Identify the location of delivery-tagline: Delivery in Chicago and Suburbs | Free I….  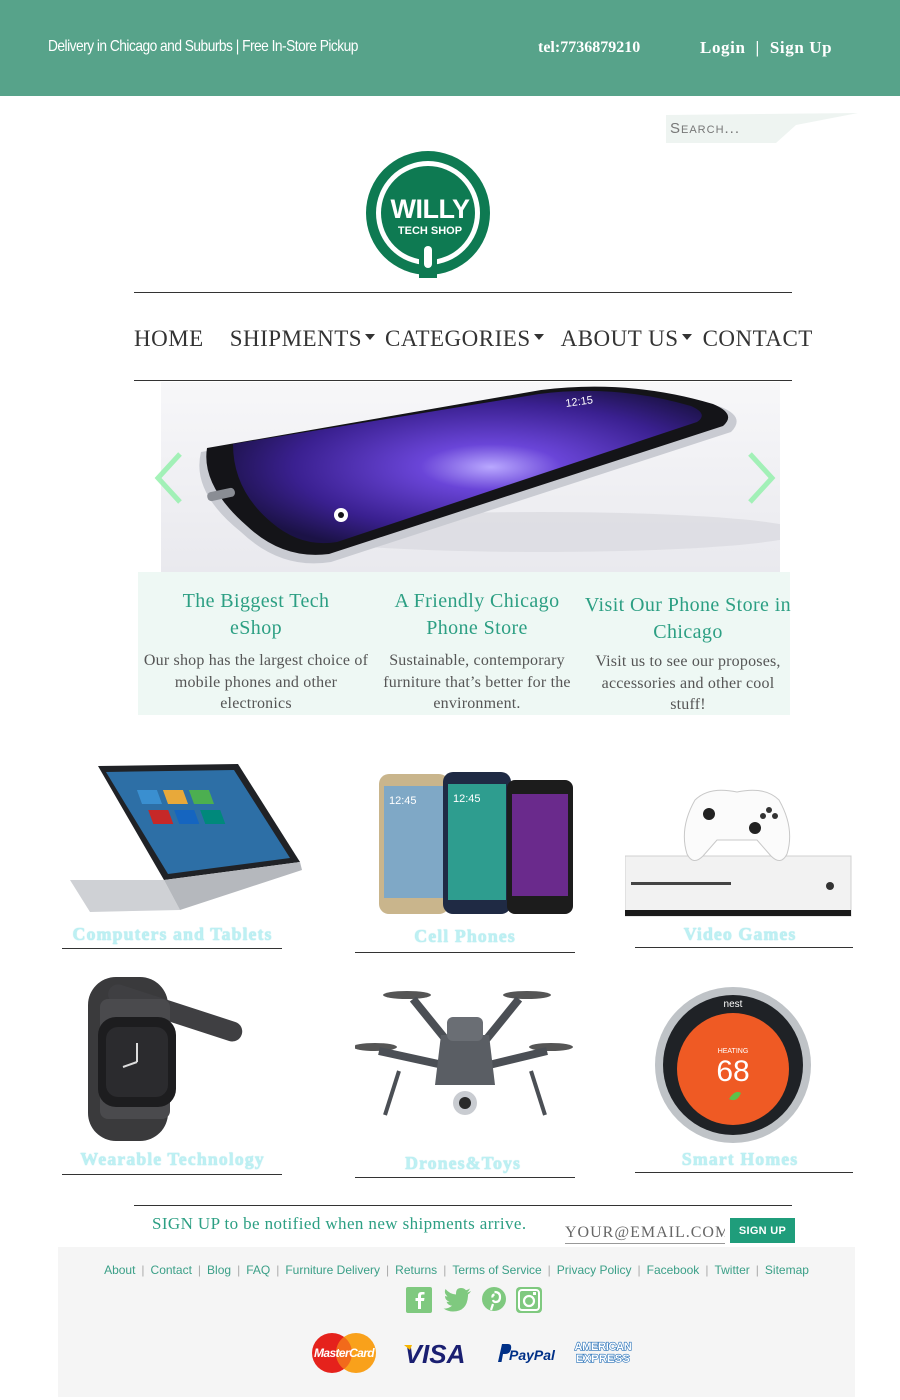
(203, 46).